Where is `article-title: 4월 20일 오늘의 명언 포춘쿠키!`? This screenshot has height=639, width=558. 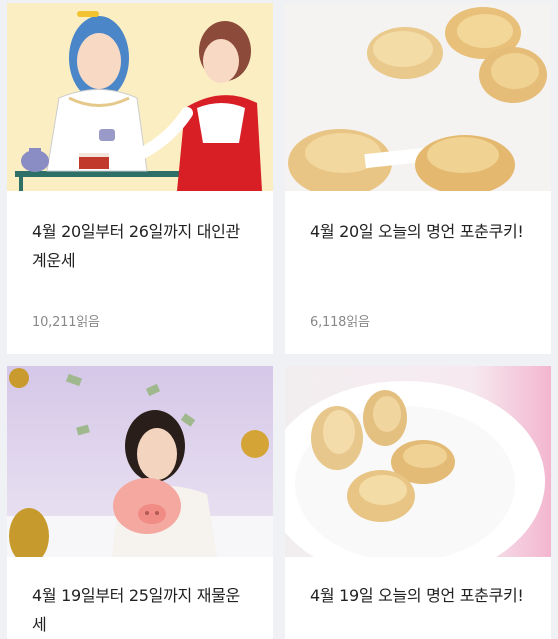
article-title: 4월 20일 오늘의 명언 포춘쿠키! is located at coordinates (420, 231).